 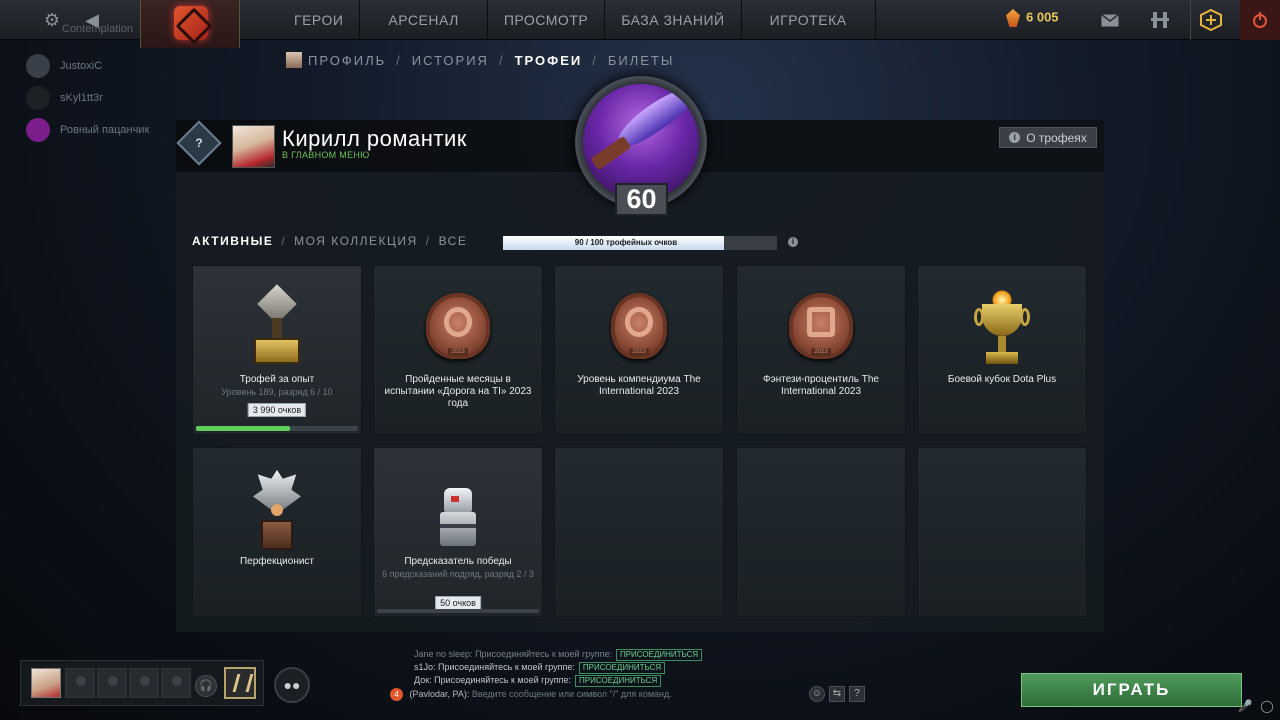 I want to click on guild-icon: ●●, so click(x=292, y=685).